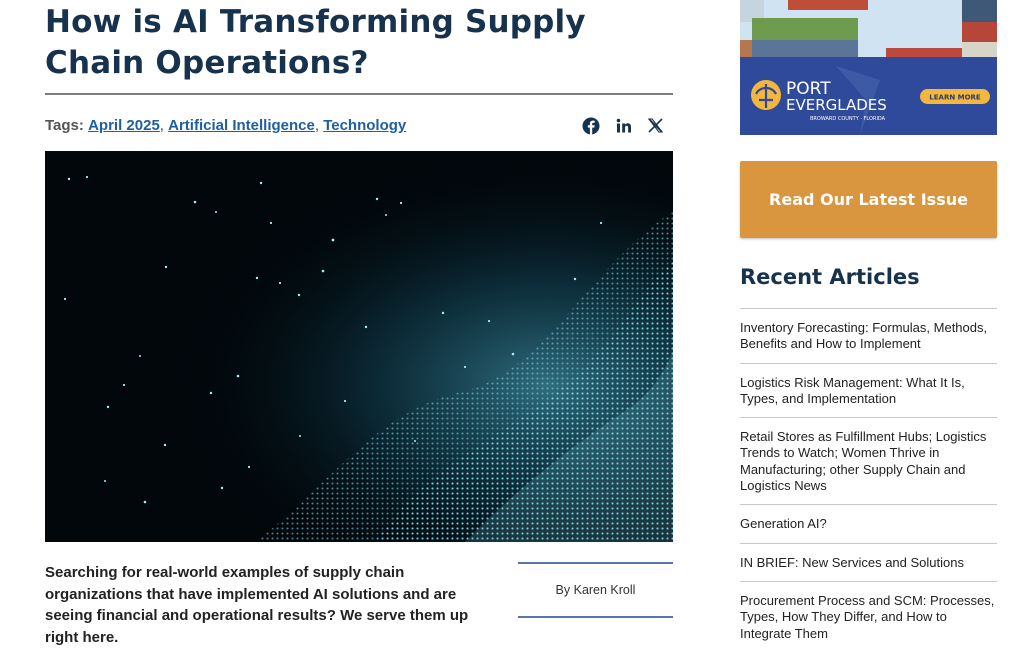 The height and width of the screenshot is (652, 1024). Describe the element at coordinates (595, 563) in the screenshot. I see `byline-divider-top` at that location.